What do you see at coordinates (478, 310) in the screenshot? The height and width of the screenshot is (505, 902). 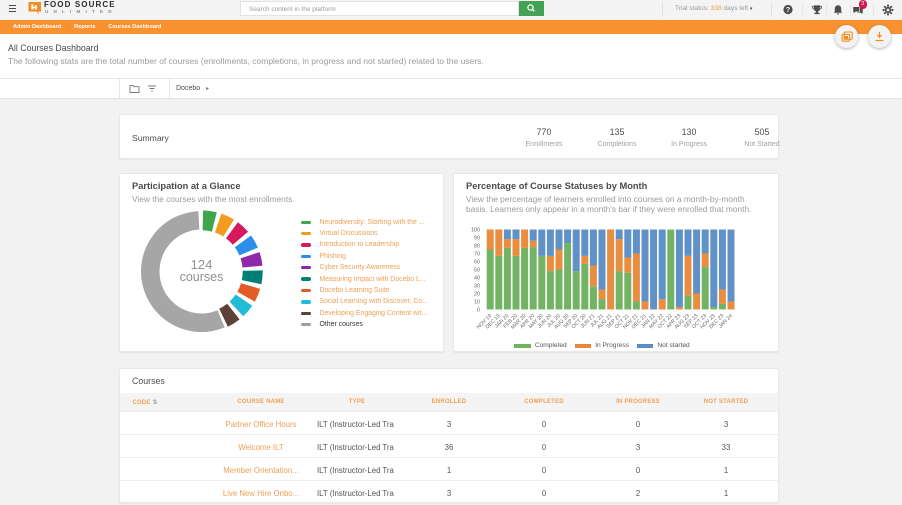 I see `svg-text: 0` at bounding box center [478, 310].